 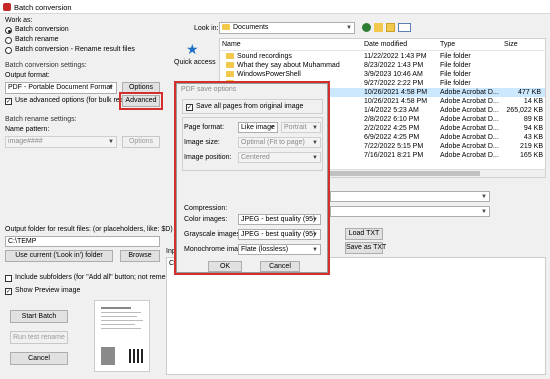 I want to click on load-txt-button: Load TXT, so click(x=364, y=234).